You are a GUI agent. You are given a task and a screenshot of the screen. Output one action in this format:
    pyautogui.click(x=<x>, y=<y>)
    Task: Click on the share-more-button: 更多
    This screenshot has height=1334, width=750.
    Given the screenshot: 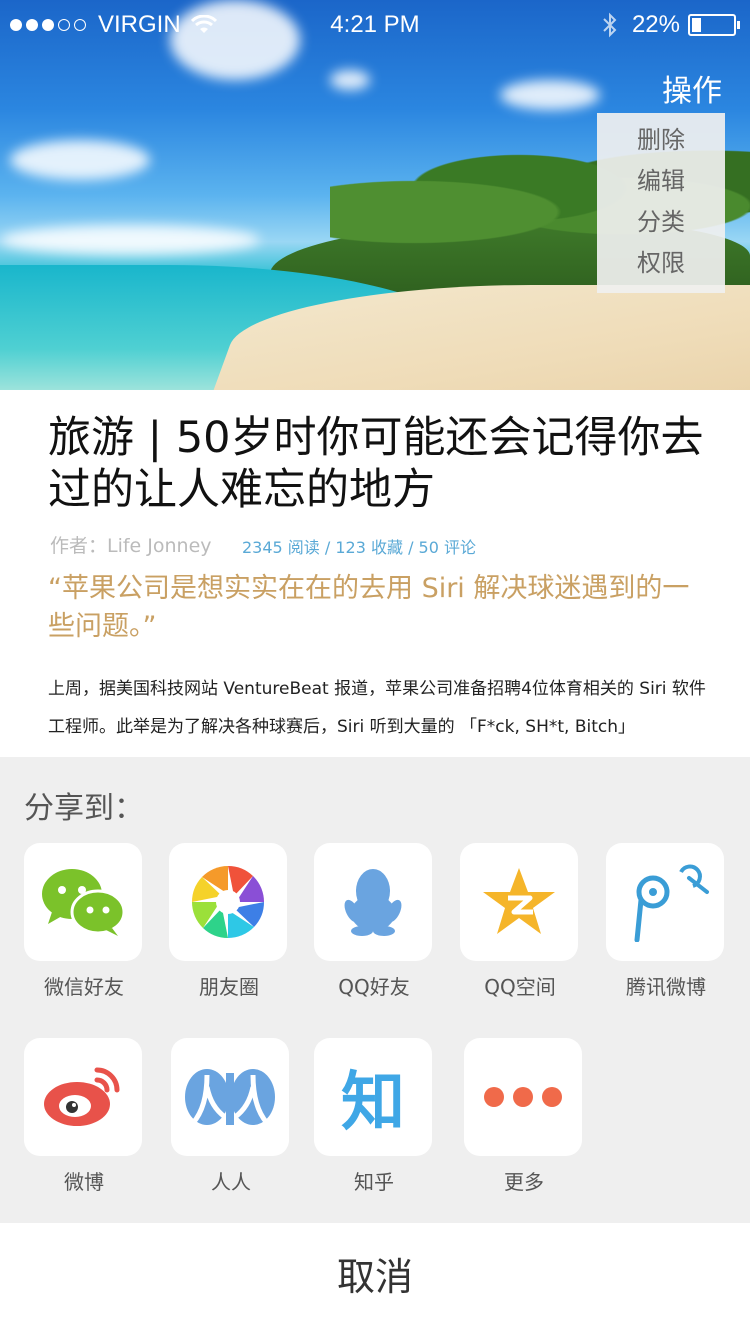 What is the action you would take?
    pyautogui.click(x=524, y=1116)
    